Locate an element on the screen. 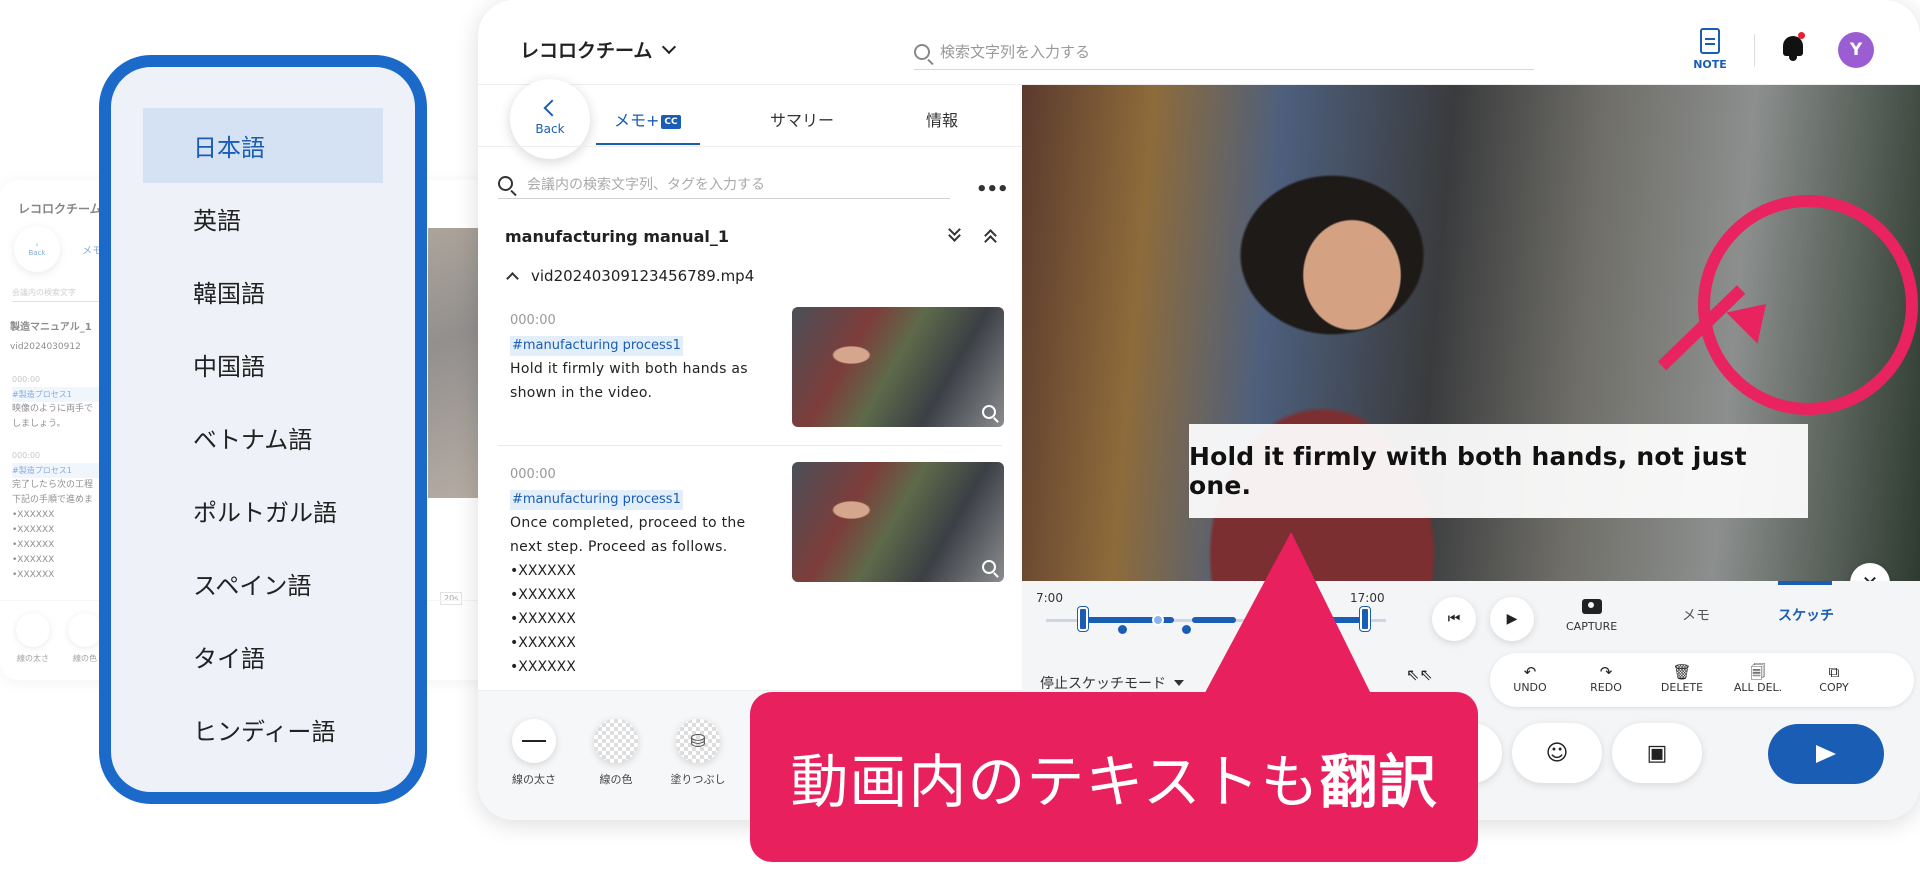  background-team-name: レコロクチーム is located at coordinates (60, 209).